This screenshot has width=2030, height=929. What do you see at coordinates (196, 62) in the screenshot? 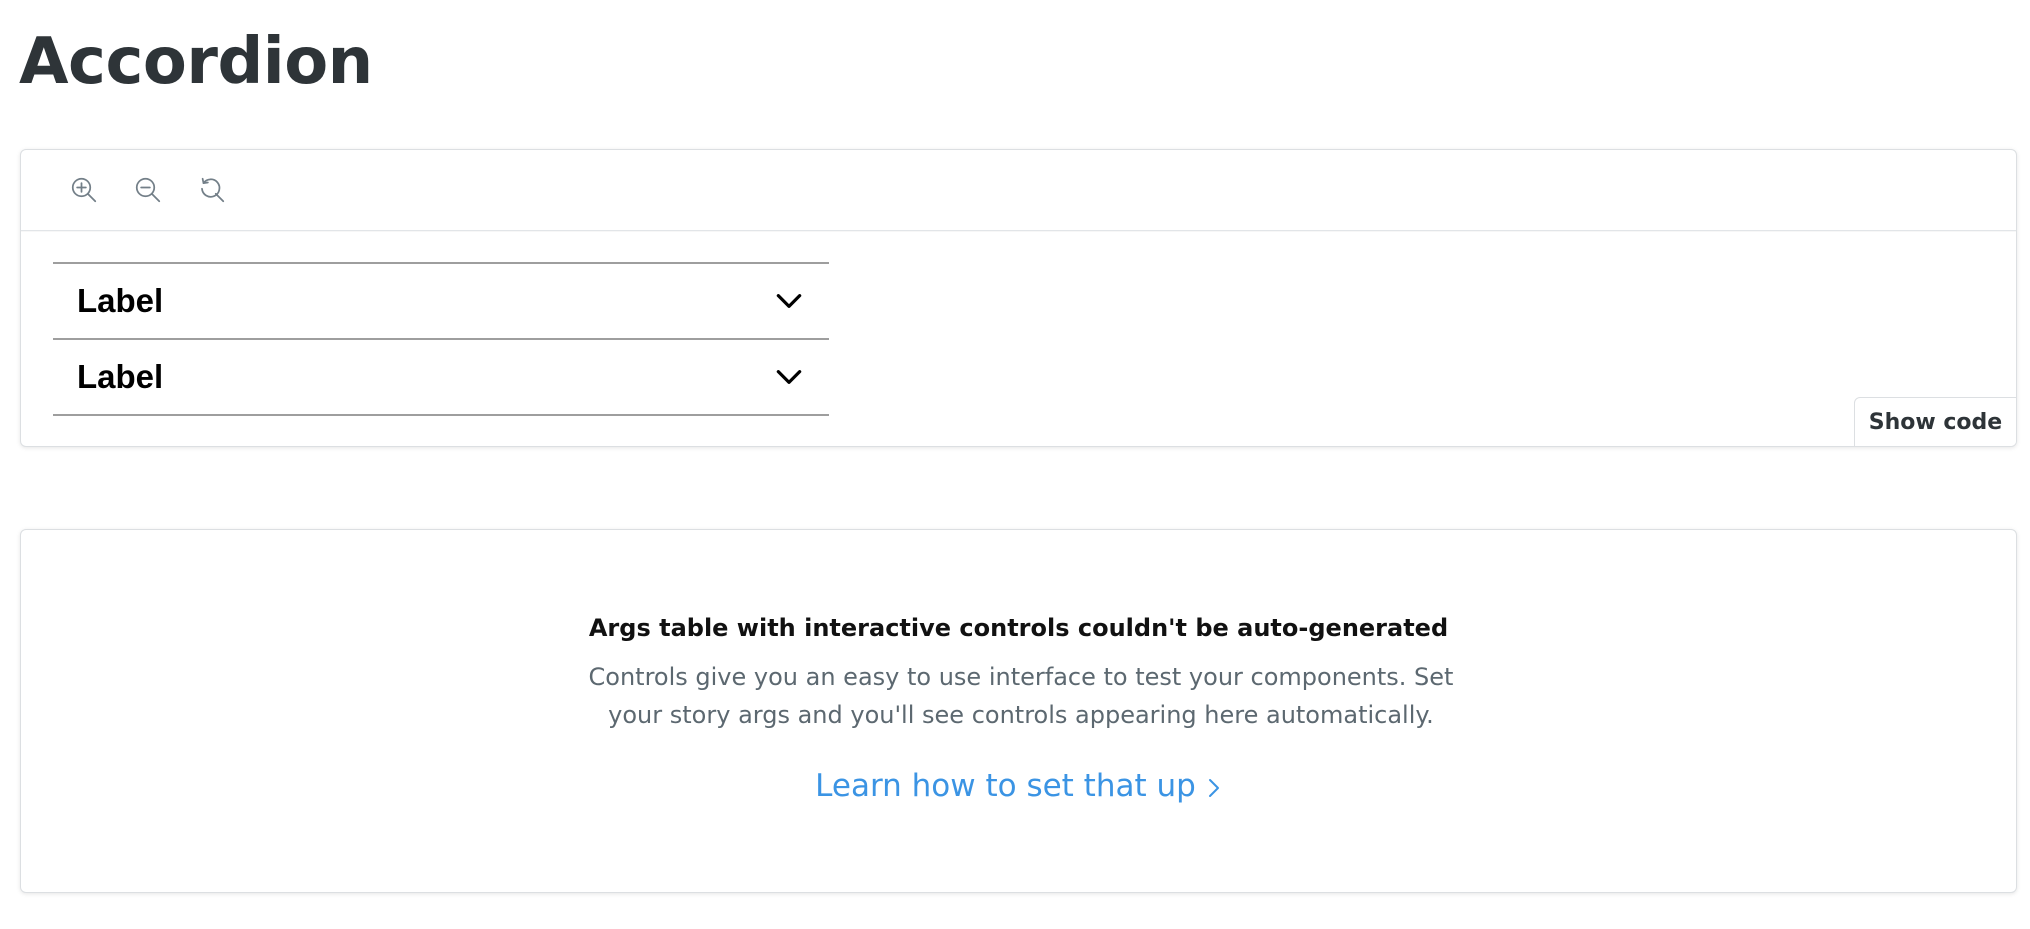
I see `page-title: Accordion` at bounding box center [196, 62].